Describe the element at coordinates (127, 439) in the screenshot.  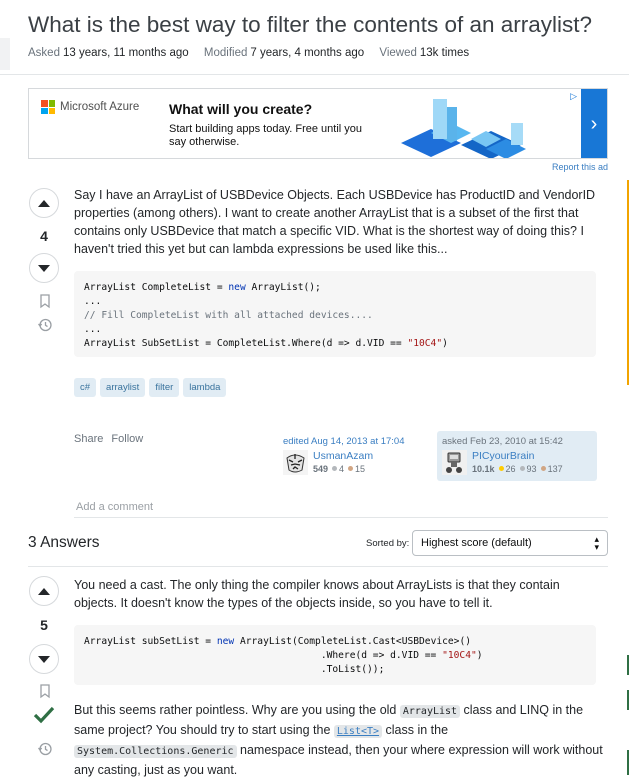
I see `follow-link: Follow` at that location.